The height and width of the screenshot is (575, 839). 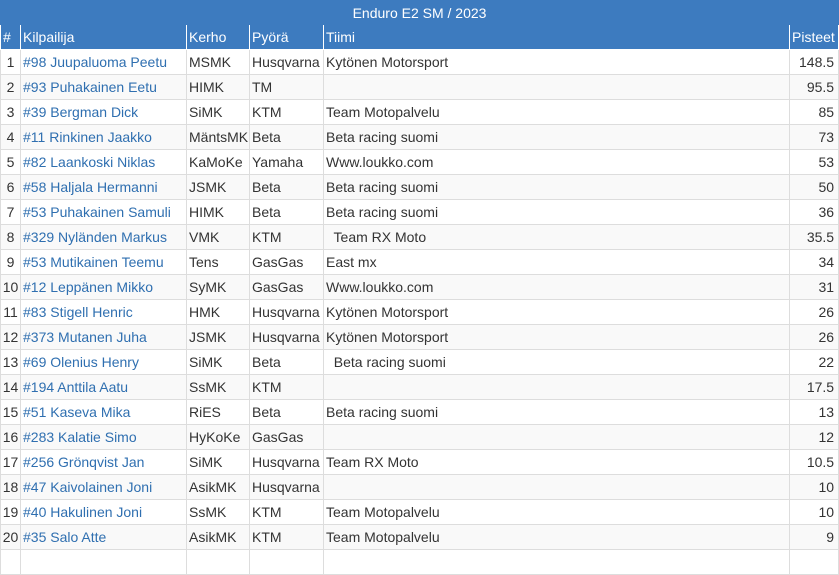 I want to click on rank-cell: 15, so click(x=10, y=412).